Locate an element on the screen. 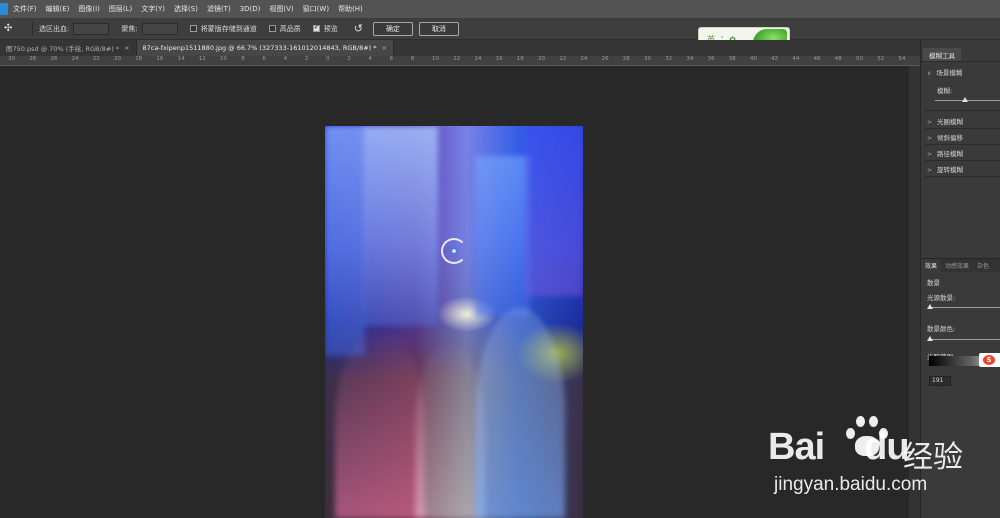  section-label: 旋转模糊 is located at coordinates (950, 170).